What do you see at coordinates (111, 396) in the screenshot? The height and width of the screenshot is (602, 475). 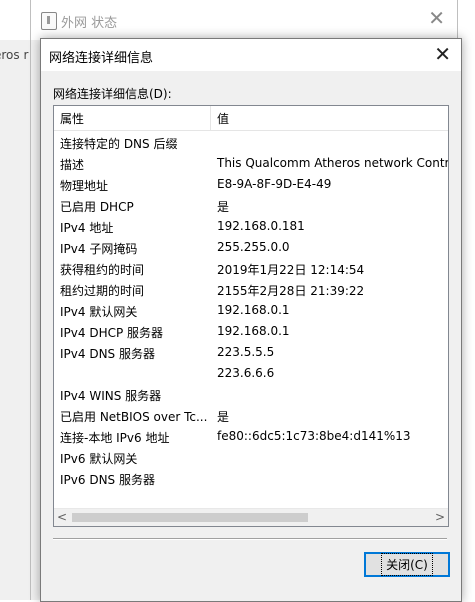 I see `property-name: IPv4 WINS 服务器` at bounding box center [111, 396].